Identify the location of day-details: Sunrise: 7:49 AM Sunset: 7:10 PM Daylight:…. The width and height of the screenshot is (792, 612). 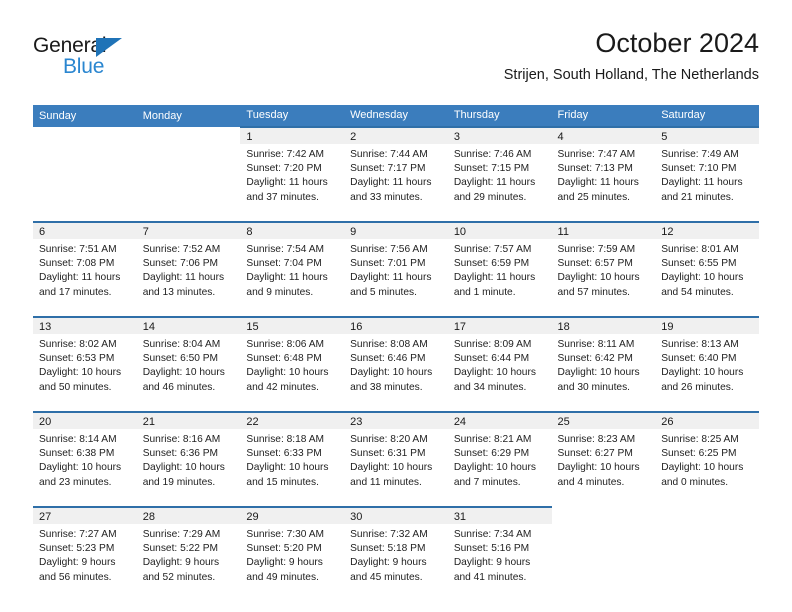
(707, 174).